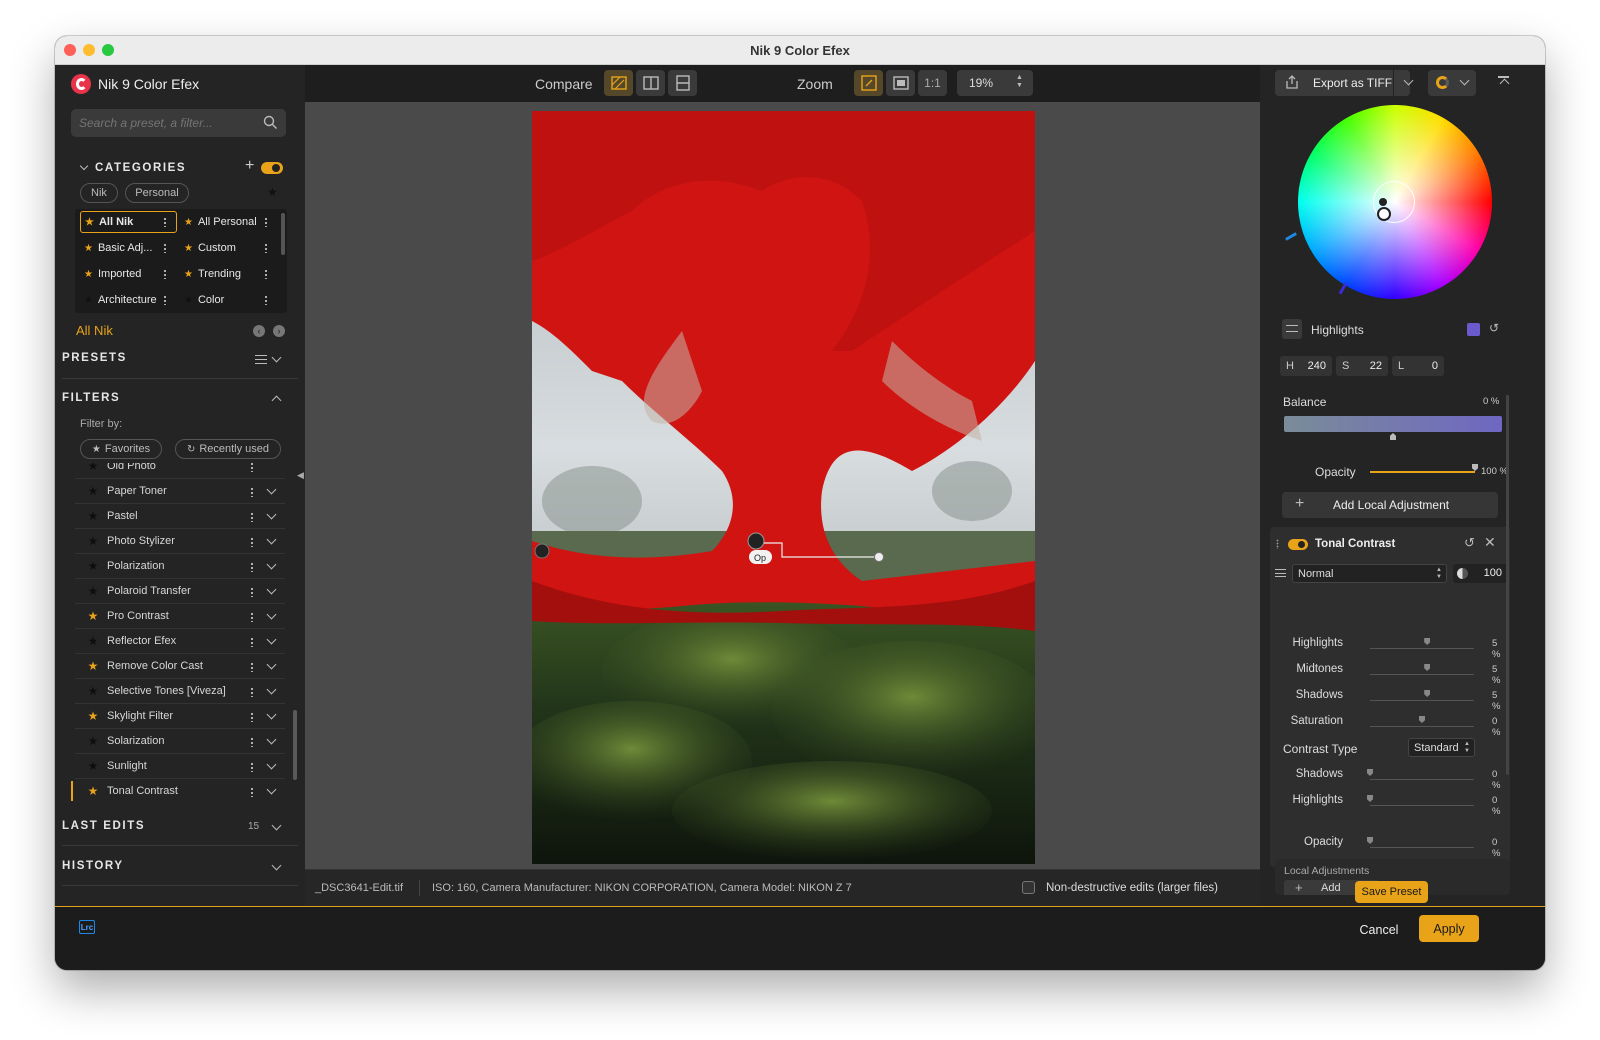 This screenshot has height=1040, width=1600. Describe the element at coordinates (180, 641) in the screenshot. I see `filter-item: ★ Reflector Efex` at that location.